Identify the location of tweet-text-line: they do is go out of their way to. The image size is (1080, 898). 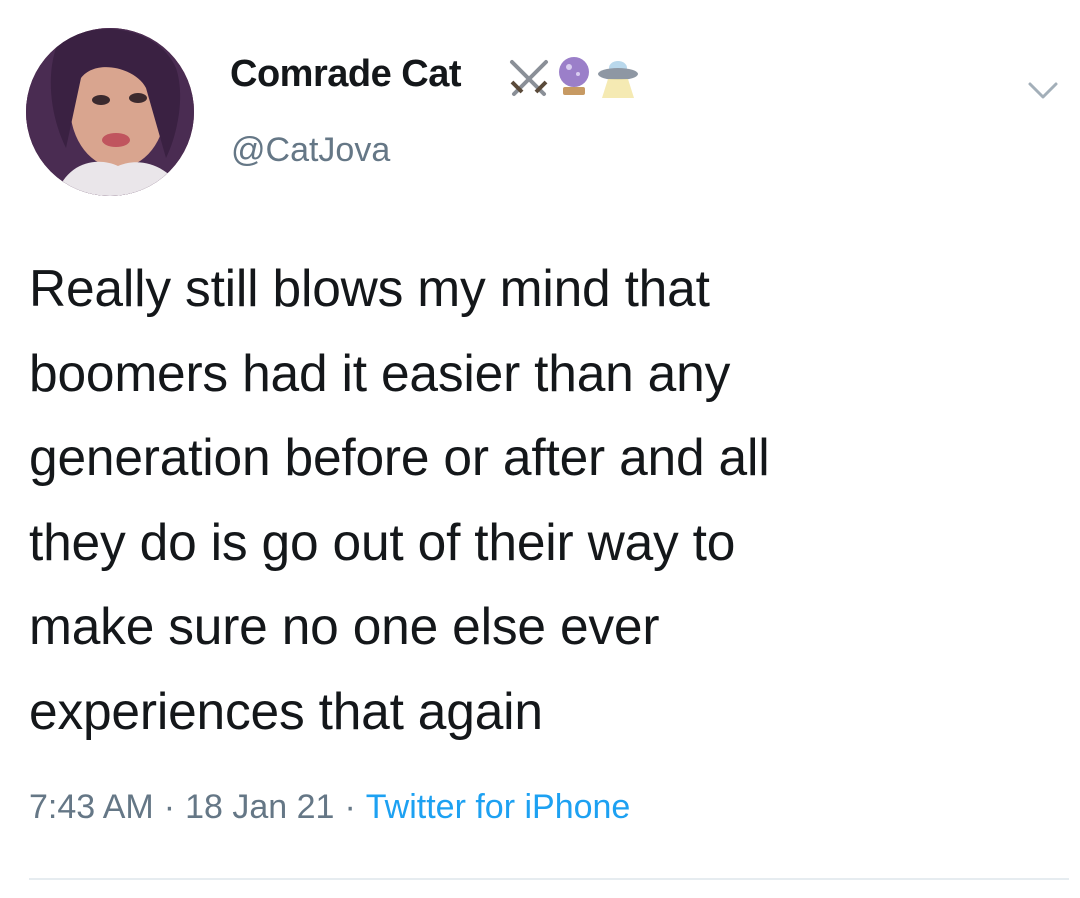
(382, 541).